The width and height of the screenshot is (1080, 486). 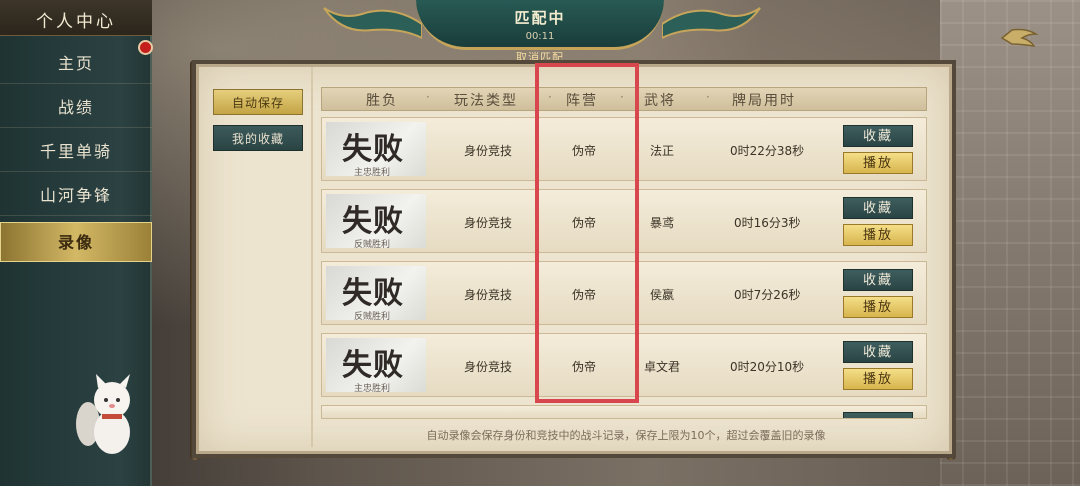 I want to click on row-general: 侯嬴, so click(x=662, y=295).